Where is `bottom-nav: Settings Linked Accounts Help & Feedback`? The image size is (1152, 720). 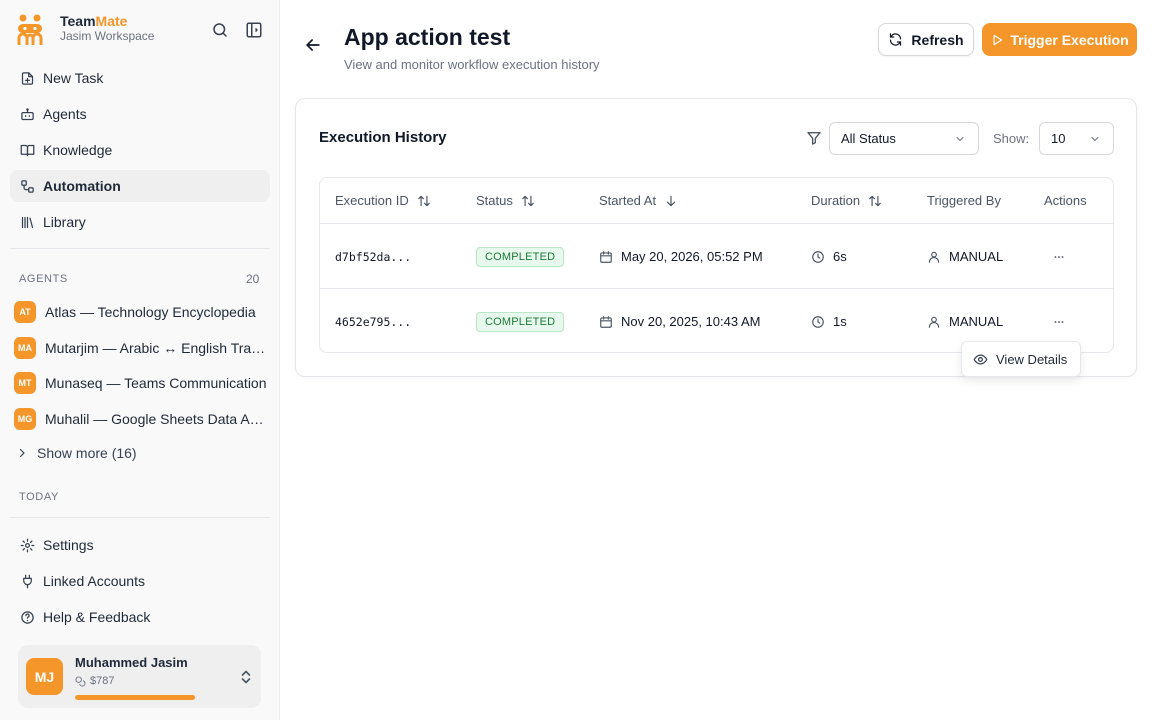 bottom-nav: Settings Linked Accounts Help & Feedback is located at coordinates (140, 583).